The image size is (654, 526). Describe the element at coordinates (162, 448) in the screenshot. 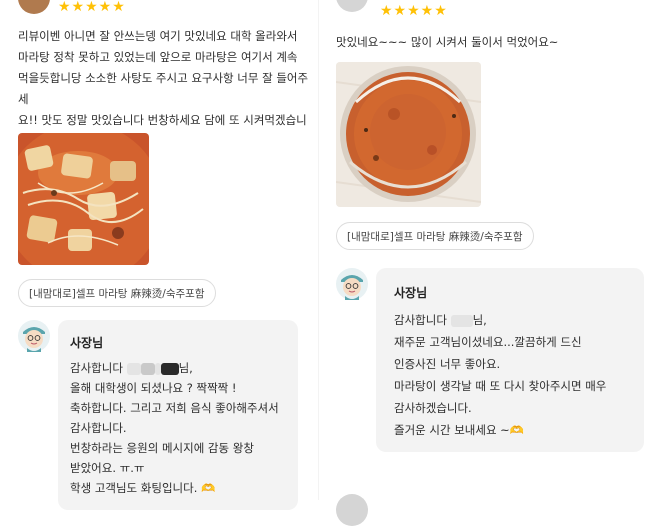

I see `owner-line: 번창하라는 응원의 메시지에 감동 왕창` at that location.